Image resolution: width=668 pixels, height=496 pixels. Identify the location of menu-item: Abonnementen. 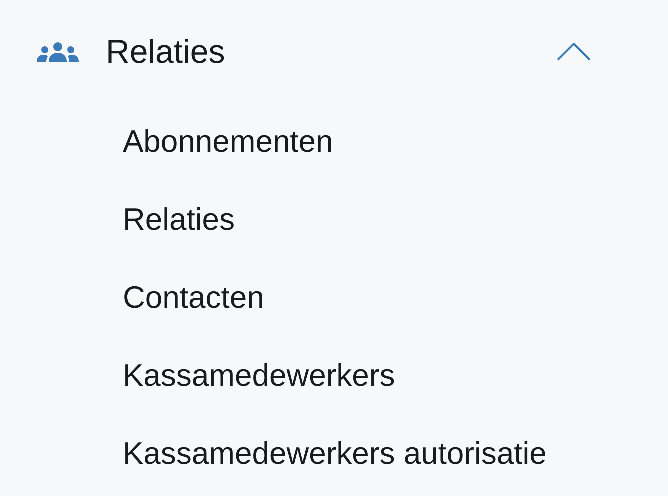
(228, 142).